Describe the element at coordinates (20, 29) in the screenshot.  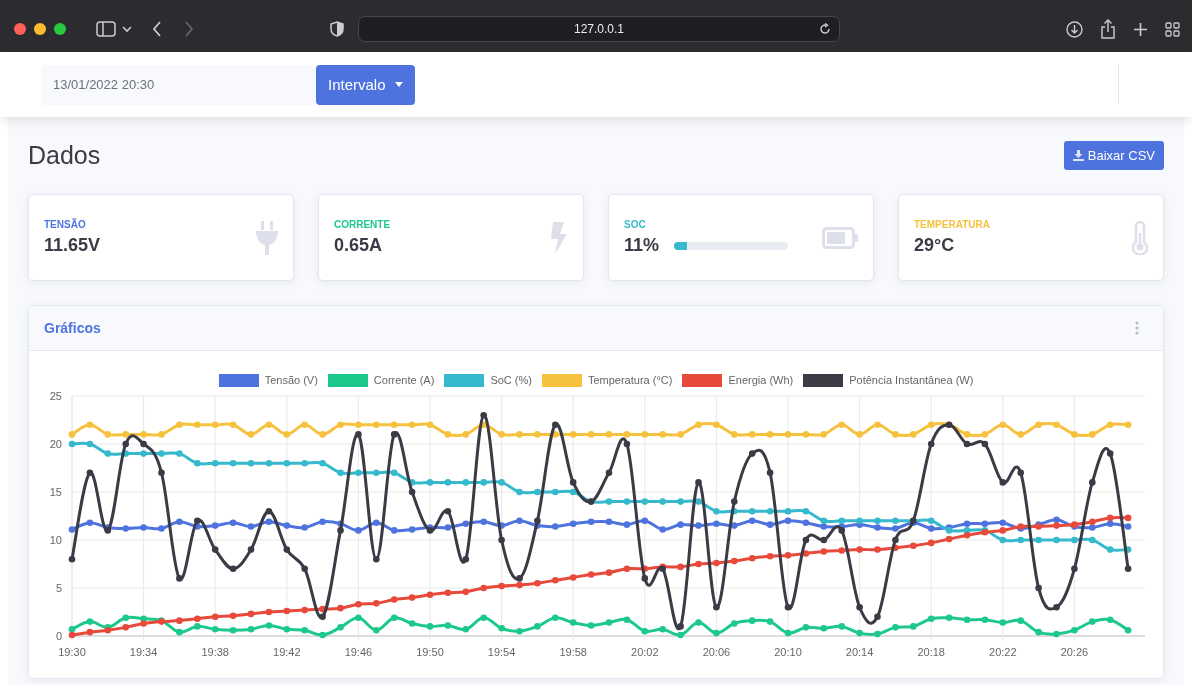
I see `close-button` at that location.